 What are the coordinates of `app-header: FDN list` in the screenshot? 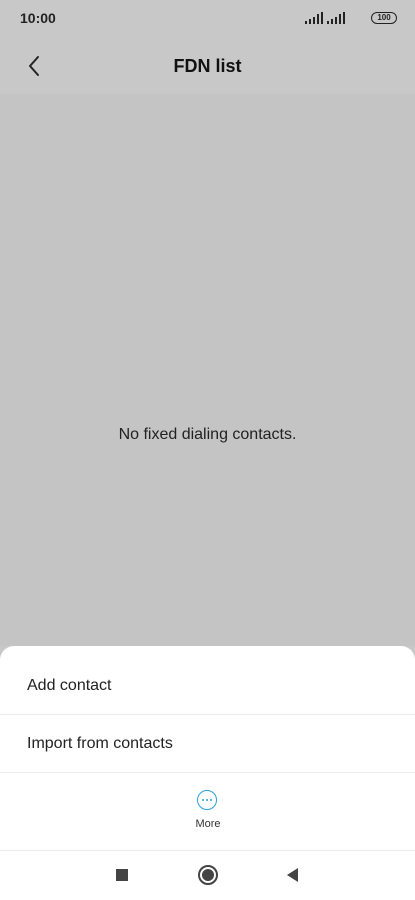 It's located at (207, 66).